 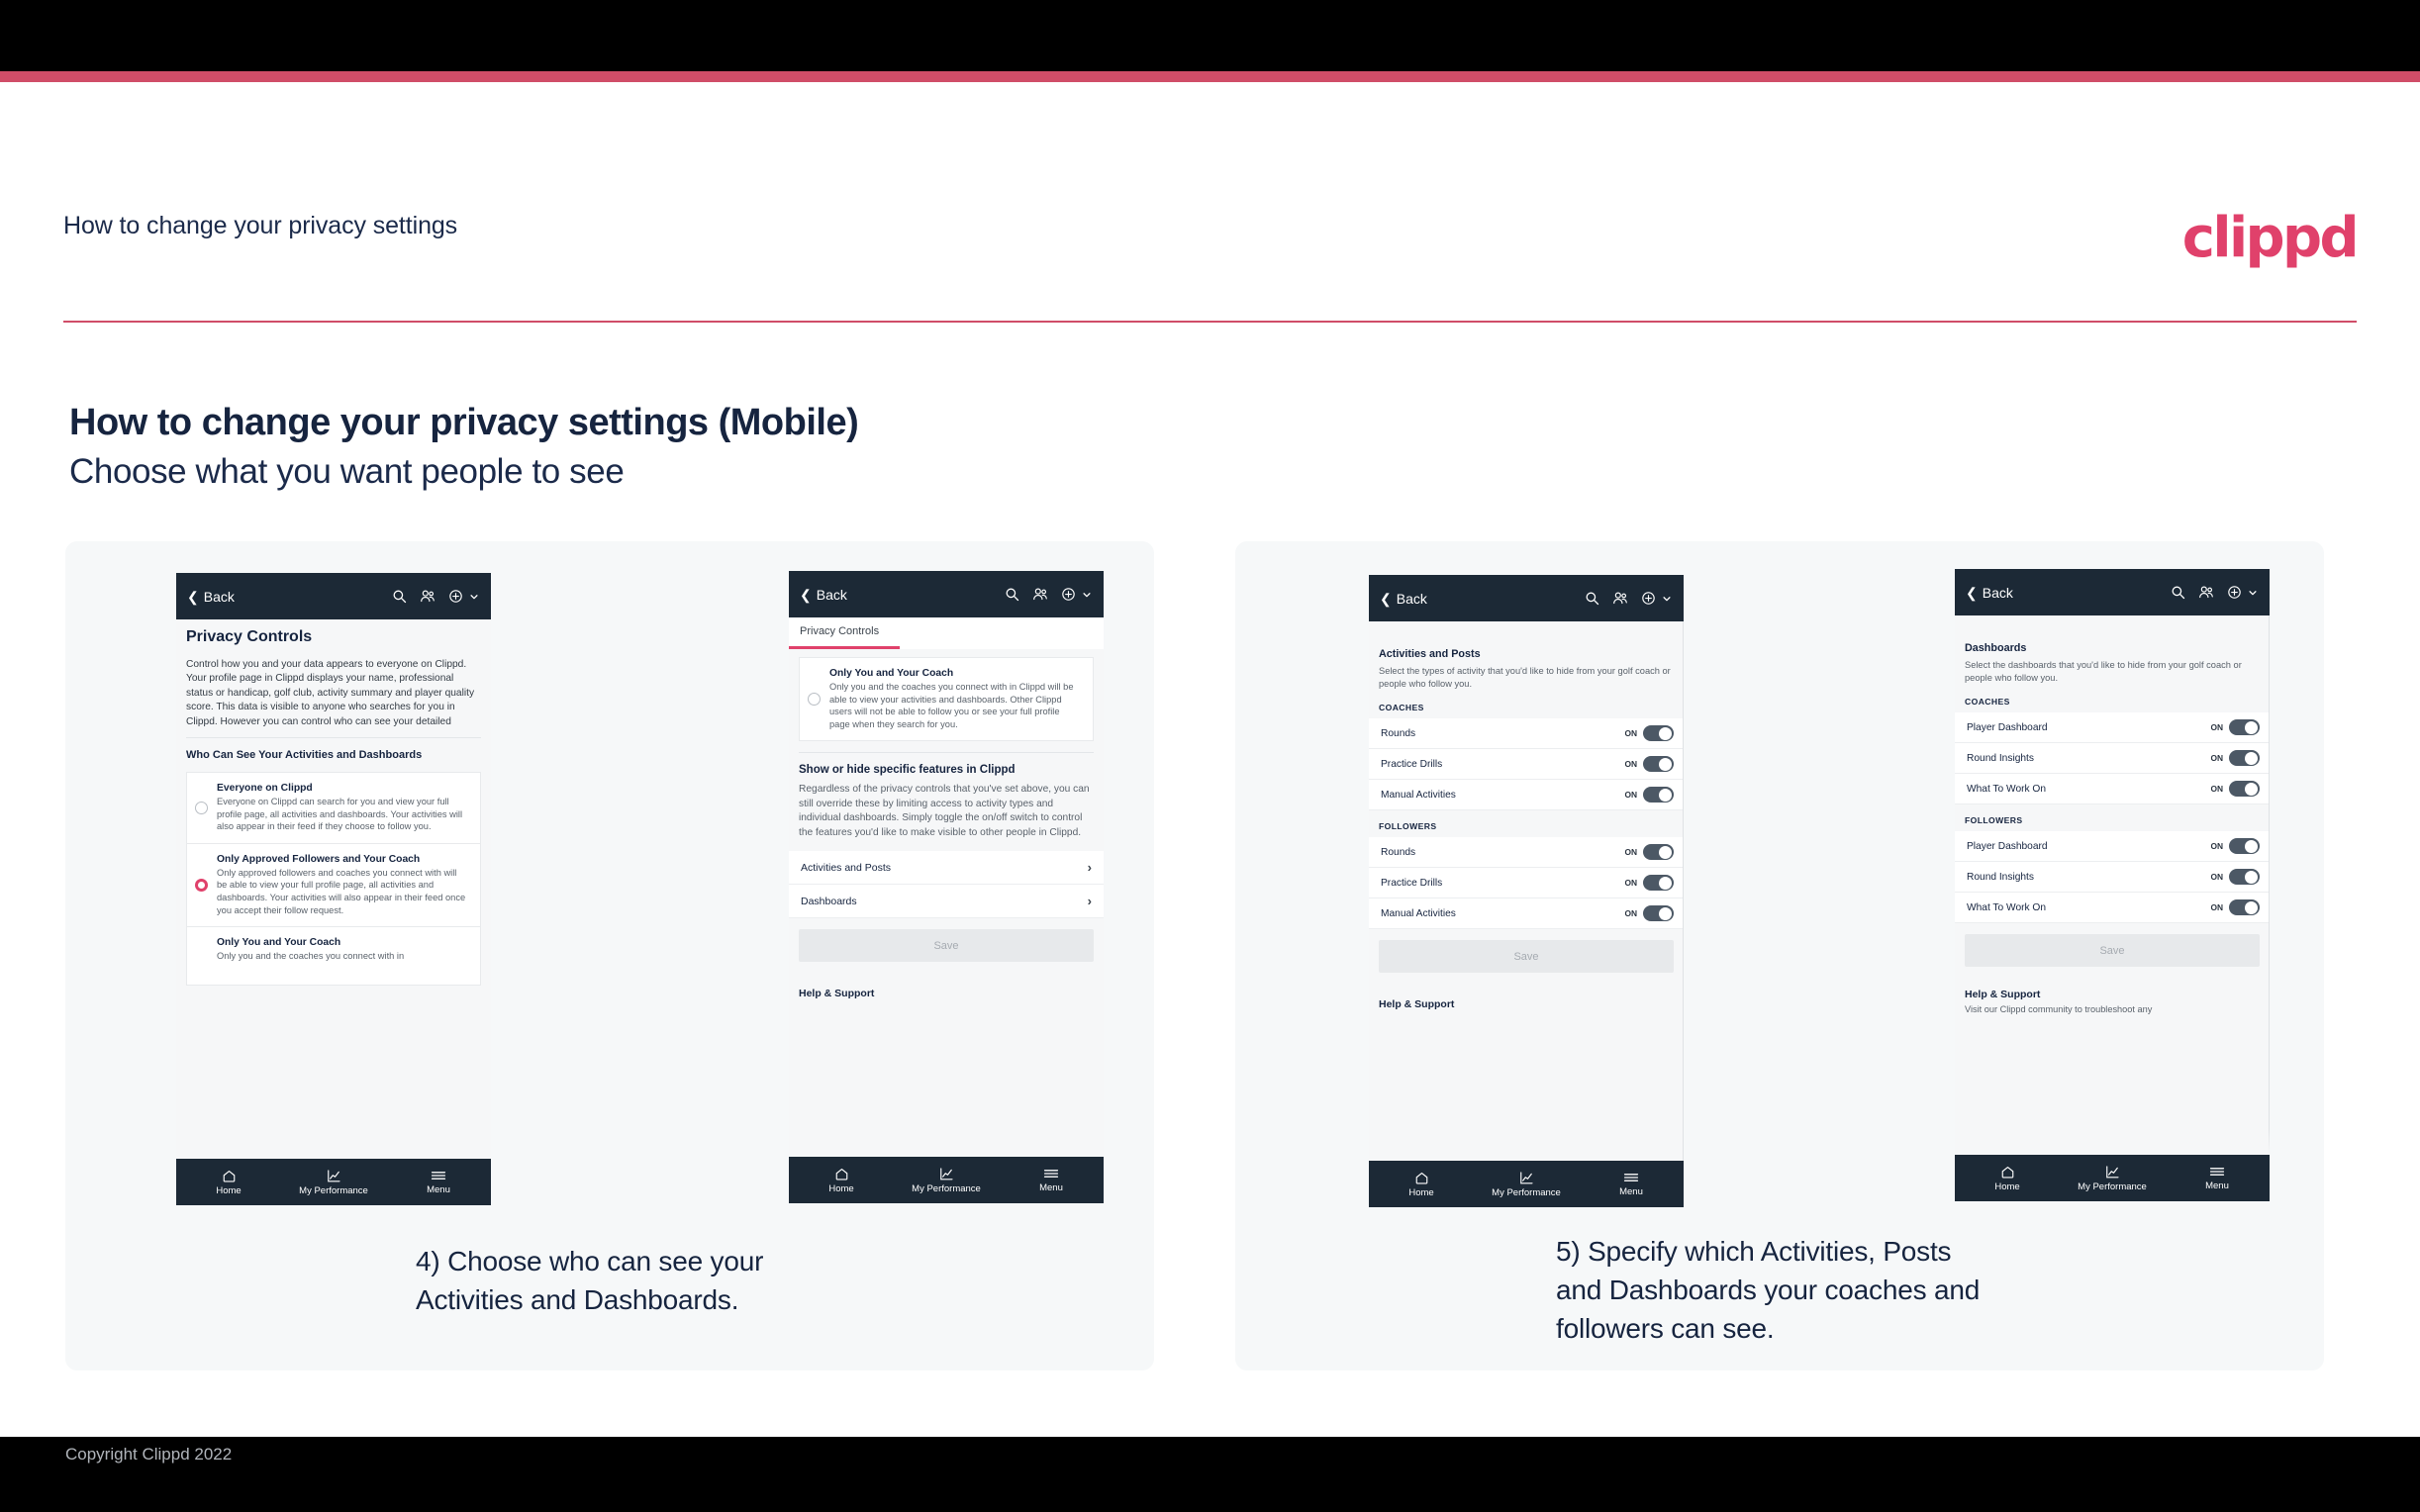 I want to click on toggle-label: Manual Activities, so click(x=1418, y=795).